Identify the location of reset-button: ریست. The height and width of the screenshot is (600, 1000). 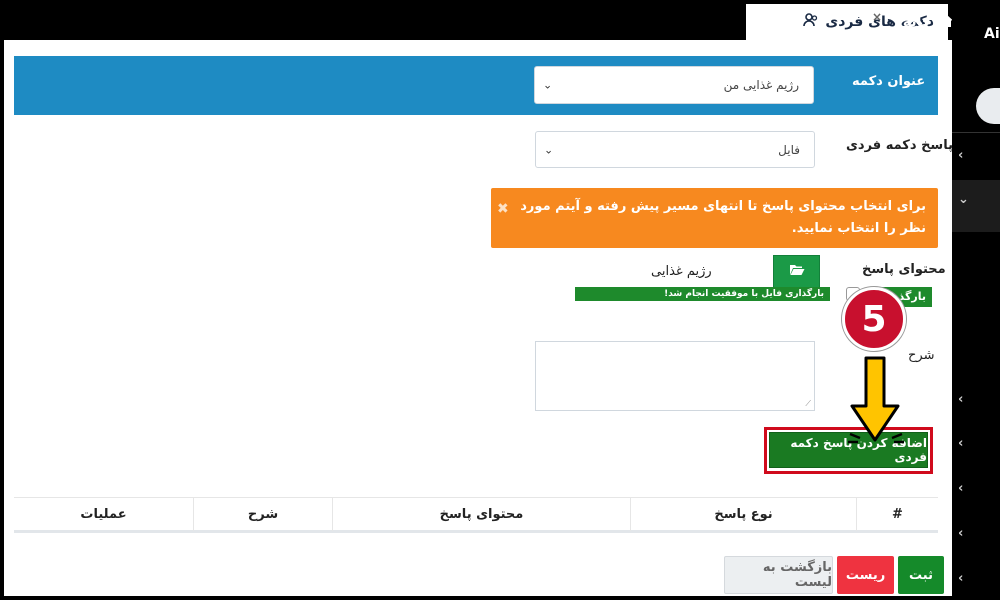
(865, 575).